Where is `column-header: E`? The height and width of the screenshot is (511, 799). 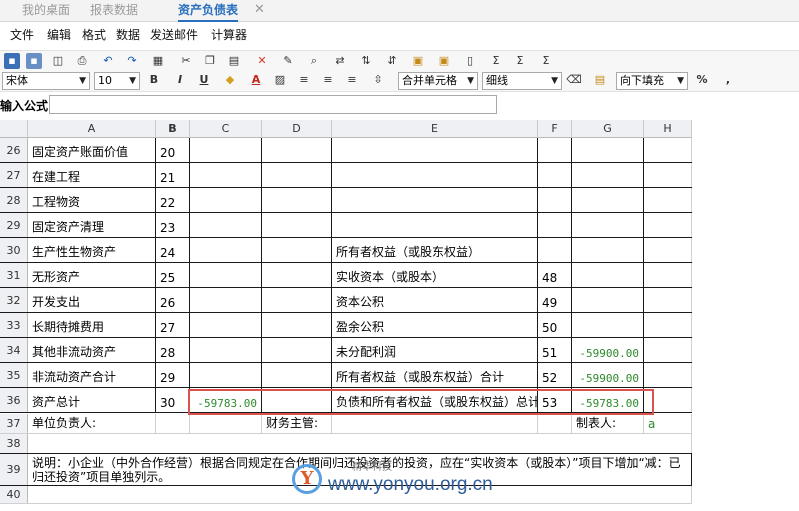 column-header: E is located at coordinates (435, 129).